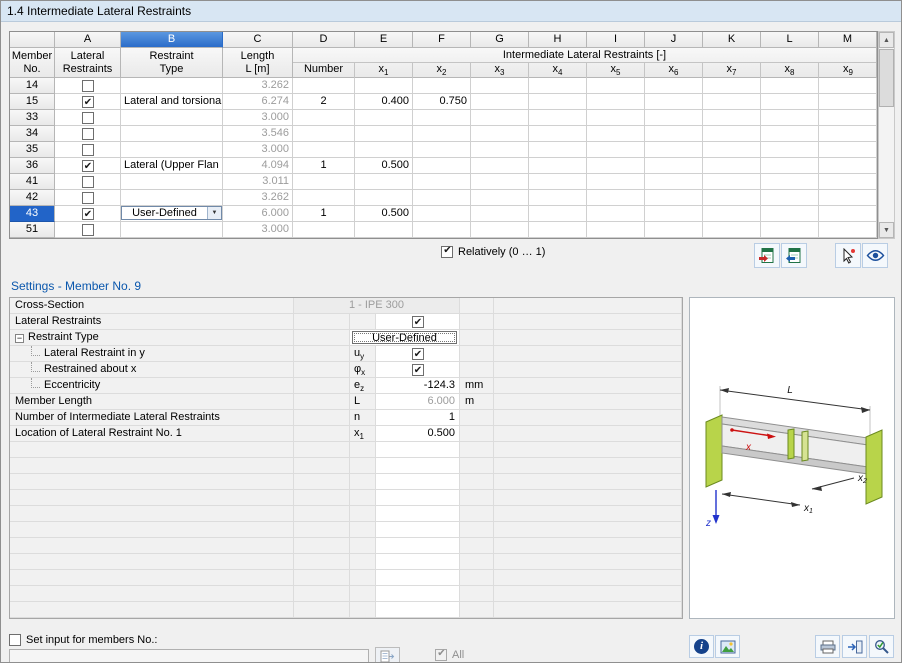 The height and width of the screenshot is (663, 902). What do you see at coordinates (881, 646) in the screenshot?
I see `check-button` at bounding box center [881, 646].